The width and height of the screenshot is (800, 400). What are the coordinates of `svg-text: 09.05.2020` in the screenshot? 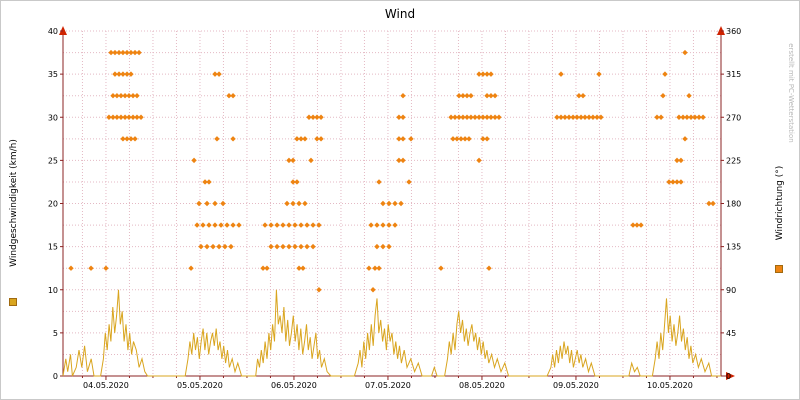 It's located at (576, 385).